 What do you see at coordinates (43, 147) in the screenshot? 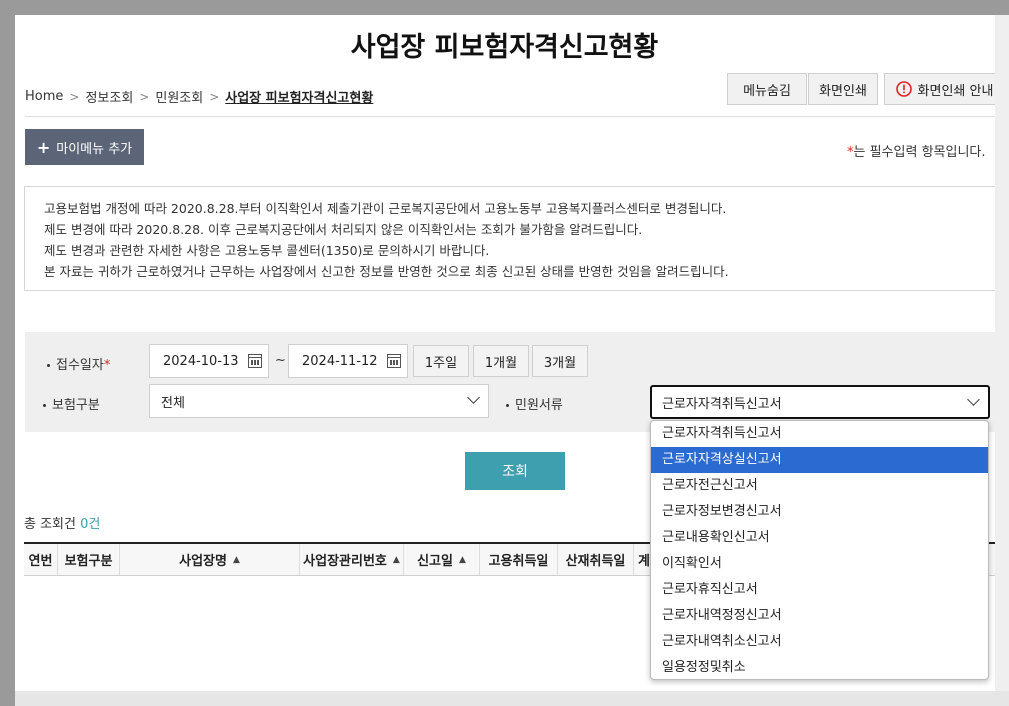
I see `plus-icon: +` at bounding box center [43, 147].